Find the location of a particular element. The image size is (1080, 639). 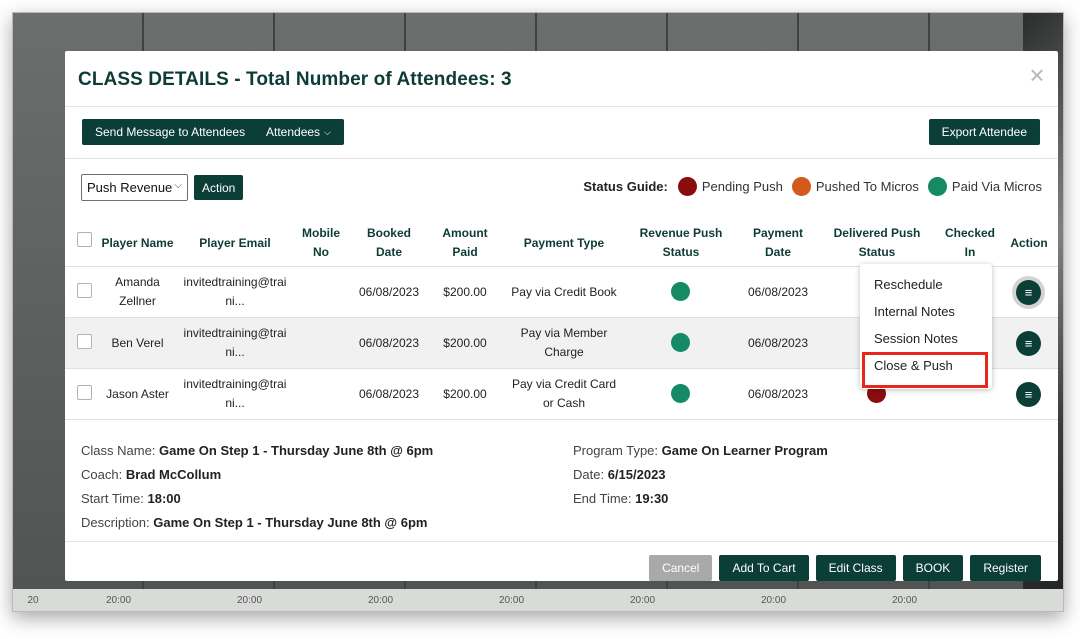

header-booked-date: Booked Date is located at coordinates (389, 243).